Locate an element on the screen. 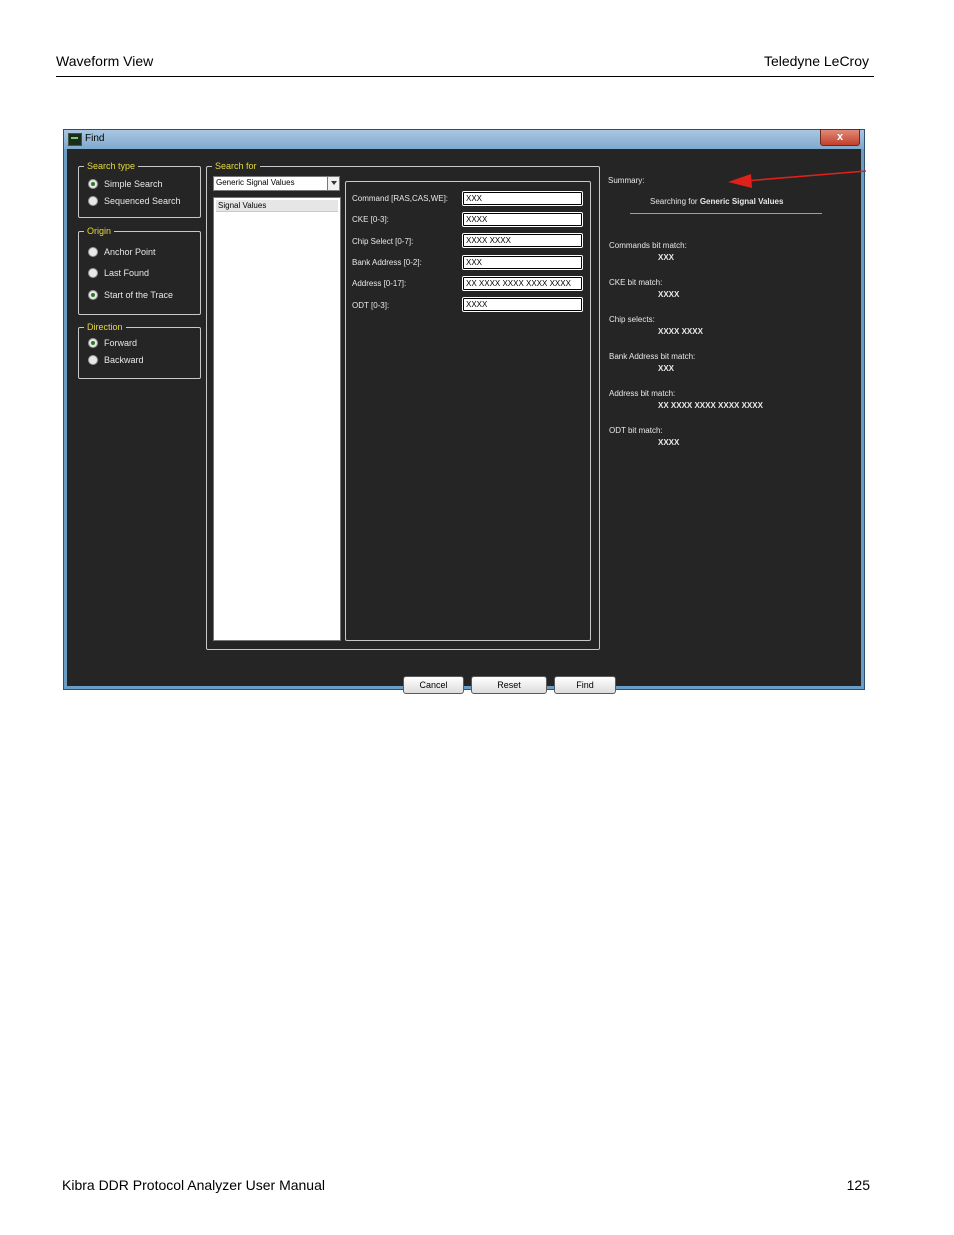 Image resolution: width=954 pixels, height=1235 pixels. annotation-arrow is located at coordinates (797, 179).